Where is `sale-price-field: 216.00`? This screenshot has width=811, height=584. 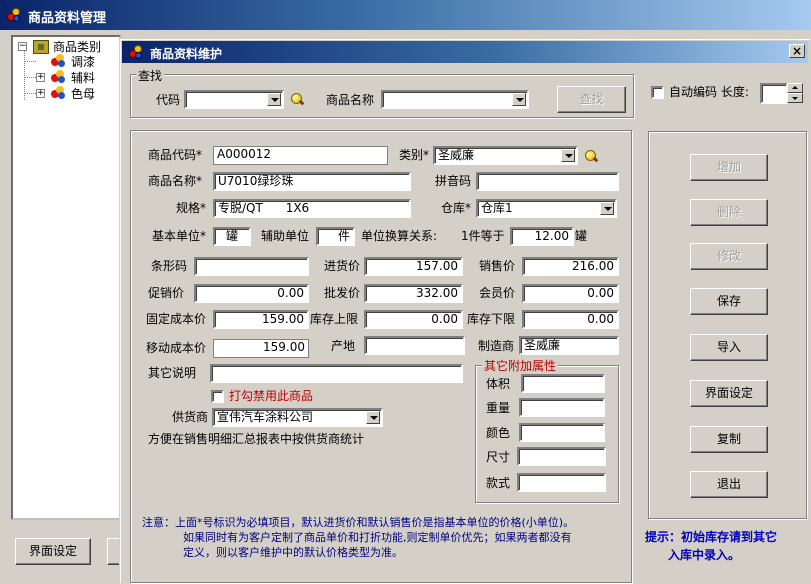 sale-price-field: 216.00 is located at coordinates (570, 266).